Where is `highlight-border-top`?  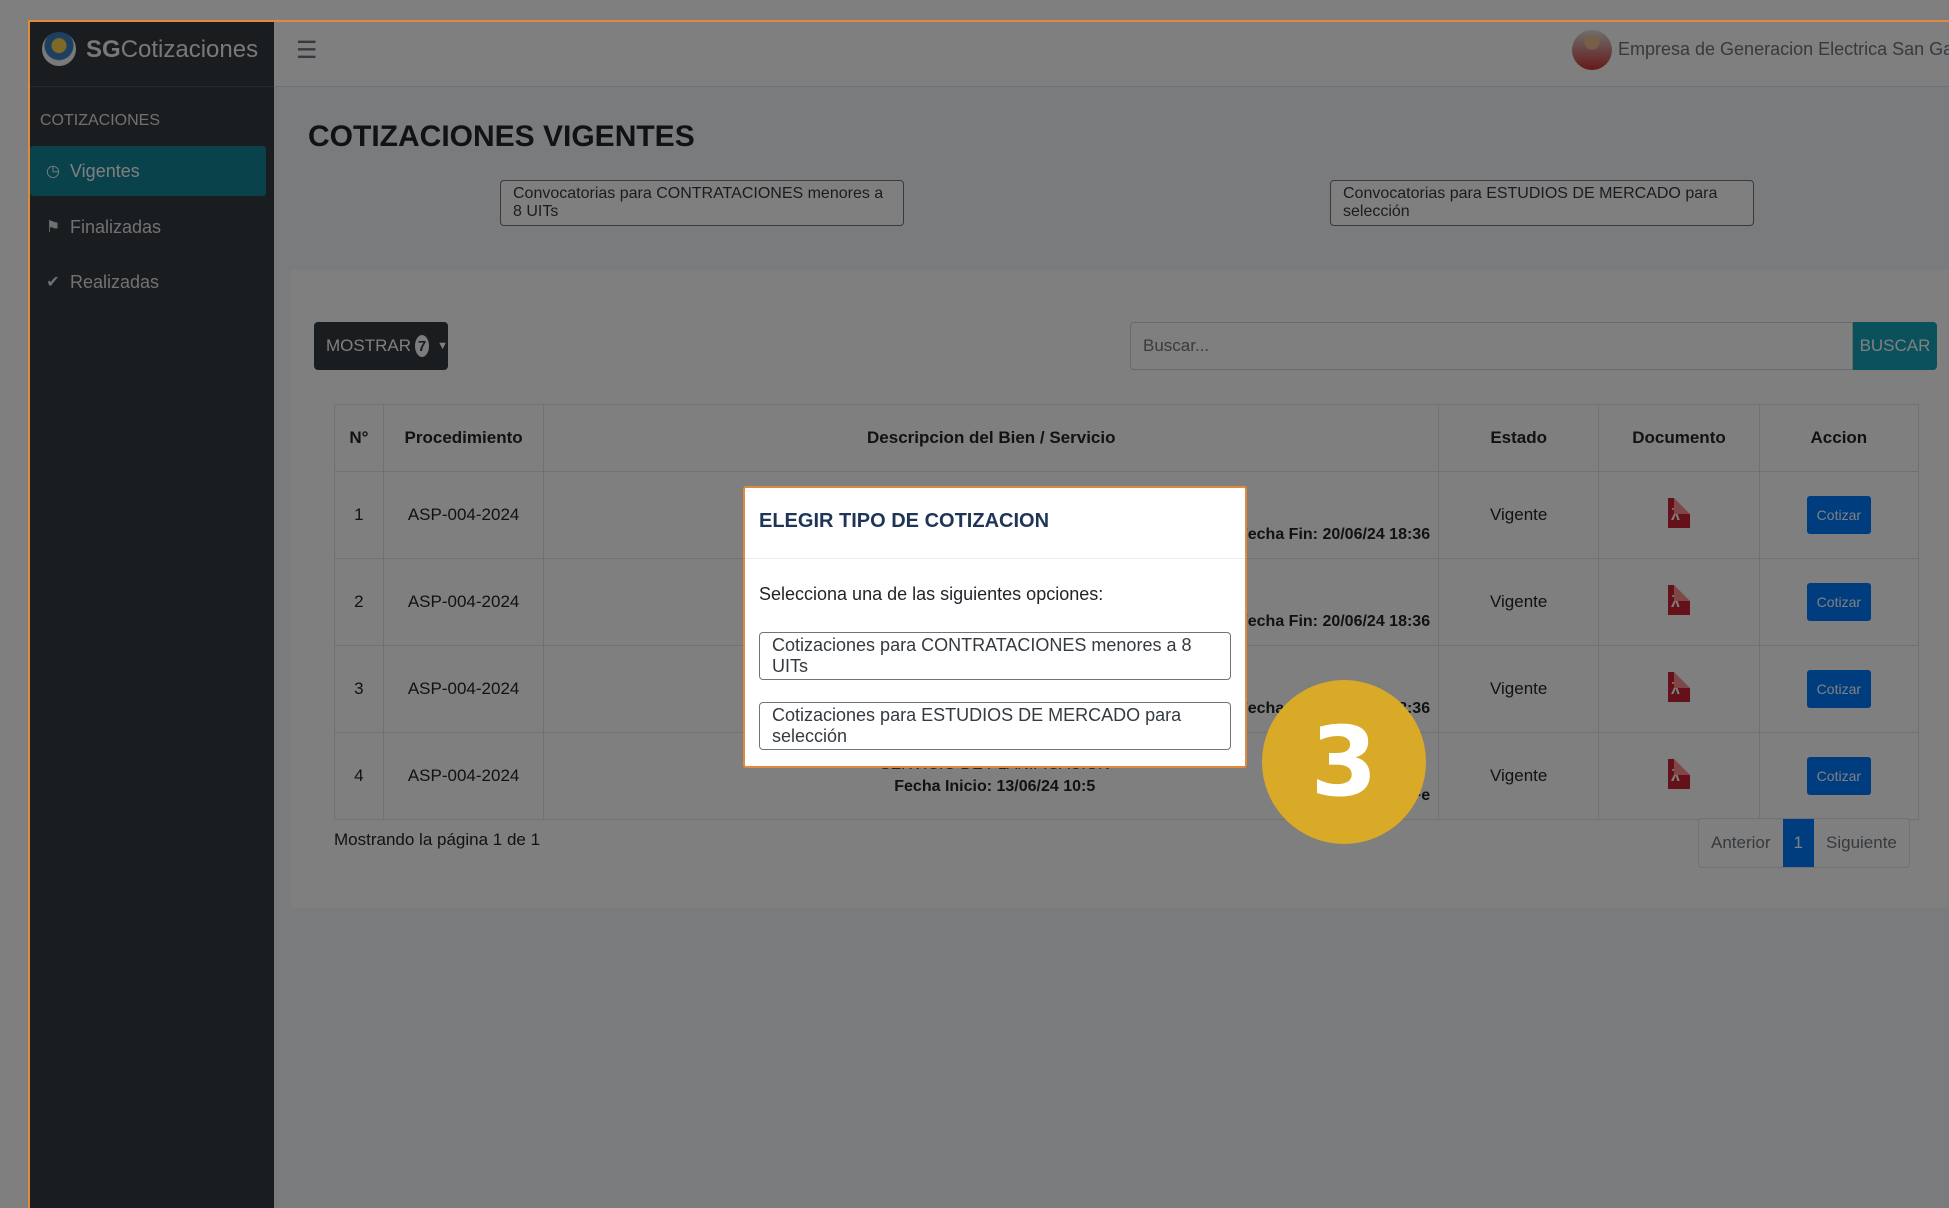
highlight-border-top is located at coordinates (988, 21).